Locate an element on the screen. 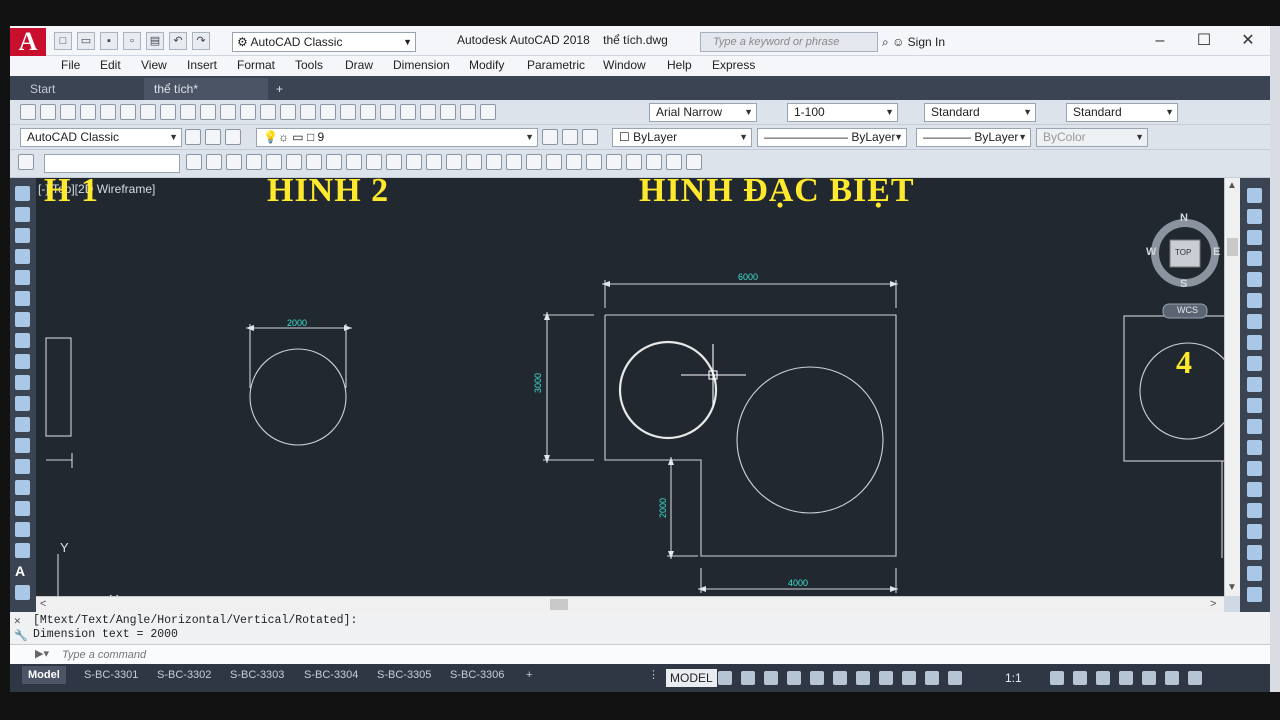 Image resolution: width=1280 pixels, height=720 pixels. layer-dropdown: 💡☼ ▭ □ 9 ▼ is located at coordinates (397, 137).